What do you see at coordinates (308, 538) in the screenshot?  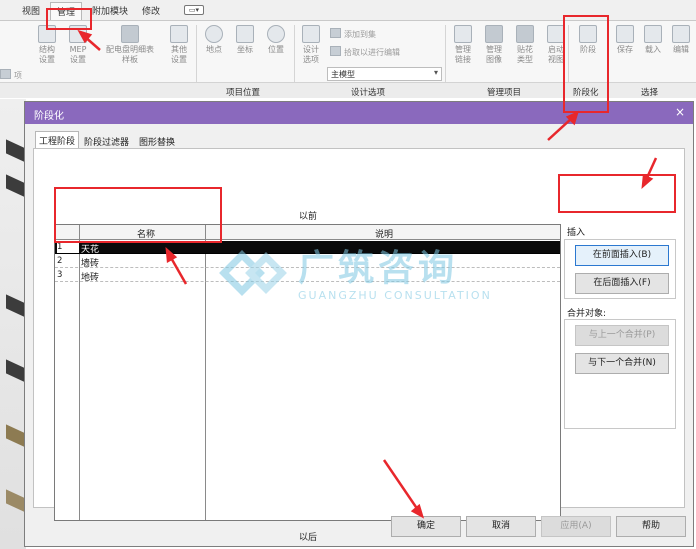 I see `label-later: 以后` at bounding box center [308, 538].